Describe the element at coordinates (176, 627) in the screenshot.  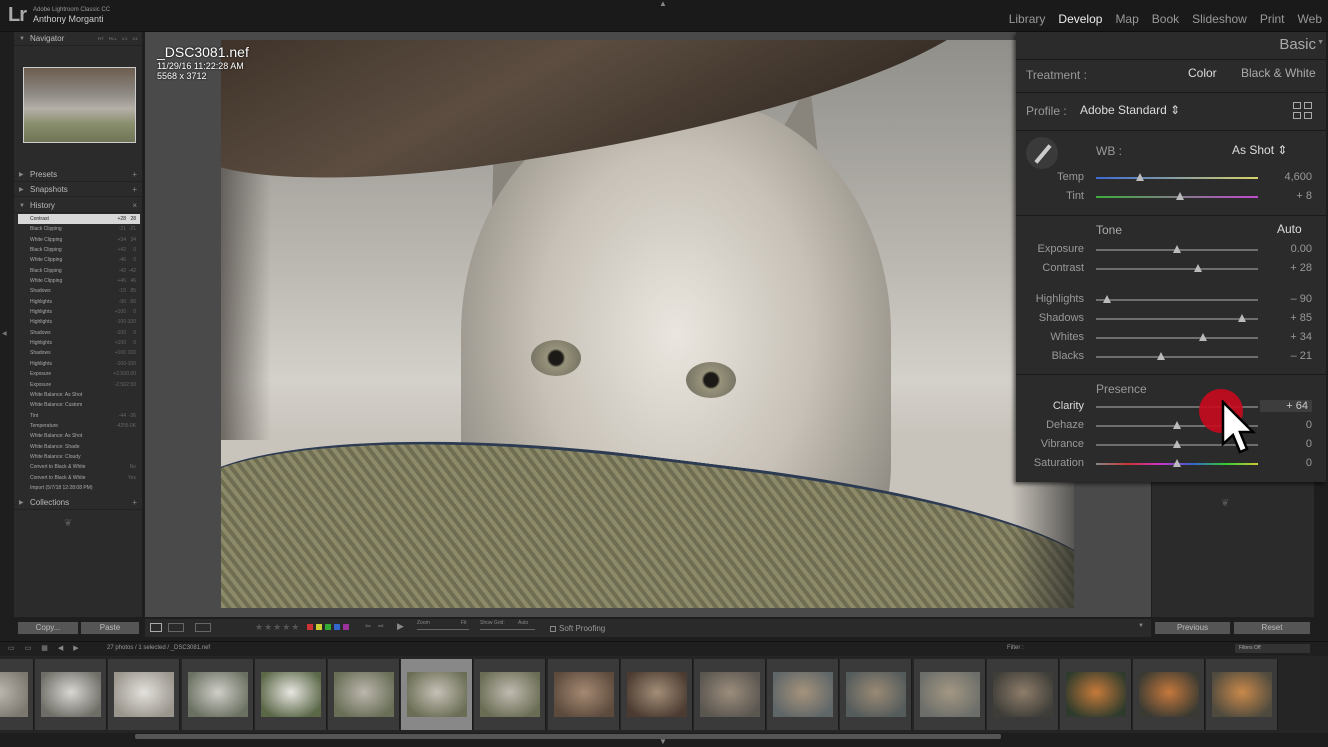
I see `reference-view-icon` at that location.